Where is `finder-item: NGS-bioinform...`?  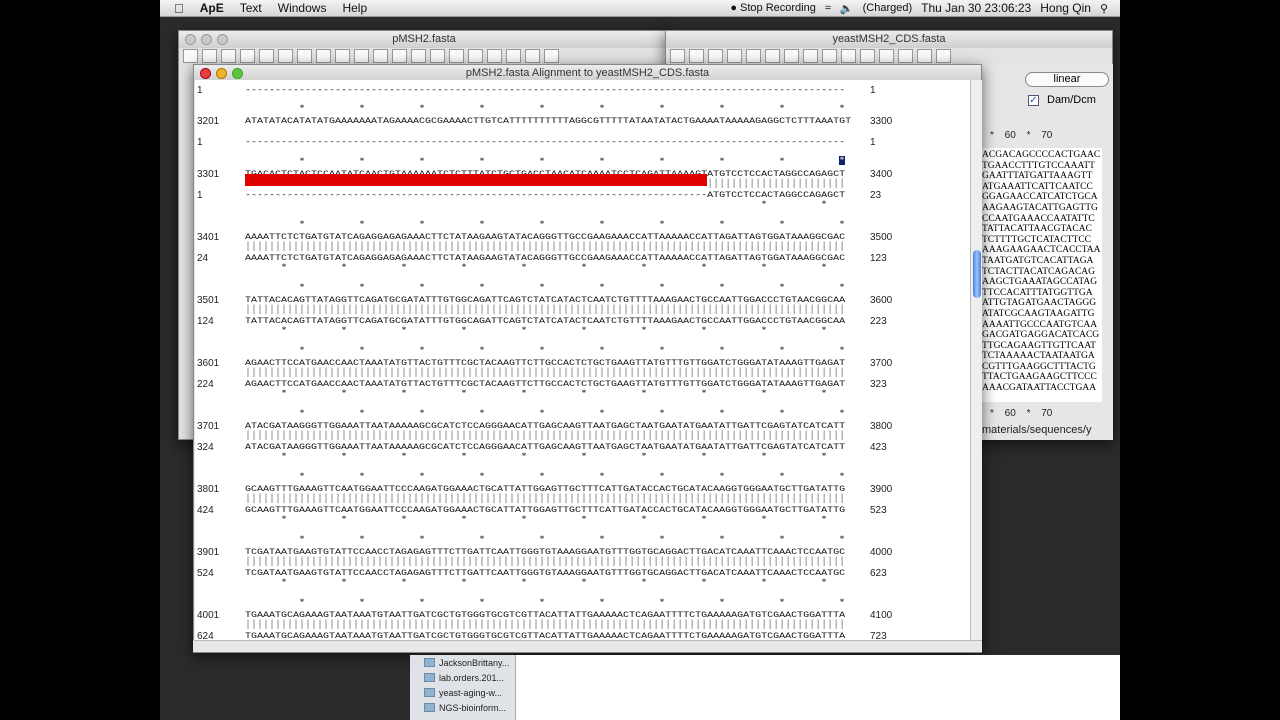
finder-item: NGS-bioinform... is located at coordinates (462, 707).